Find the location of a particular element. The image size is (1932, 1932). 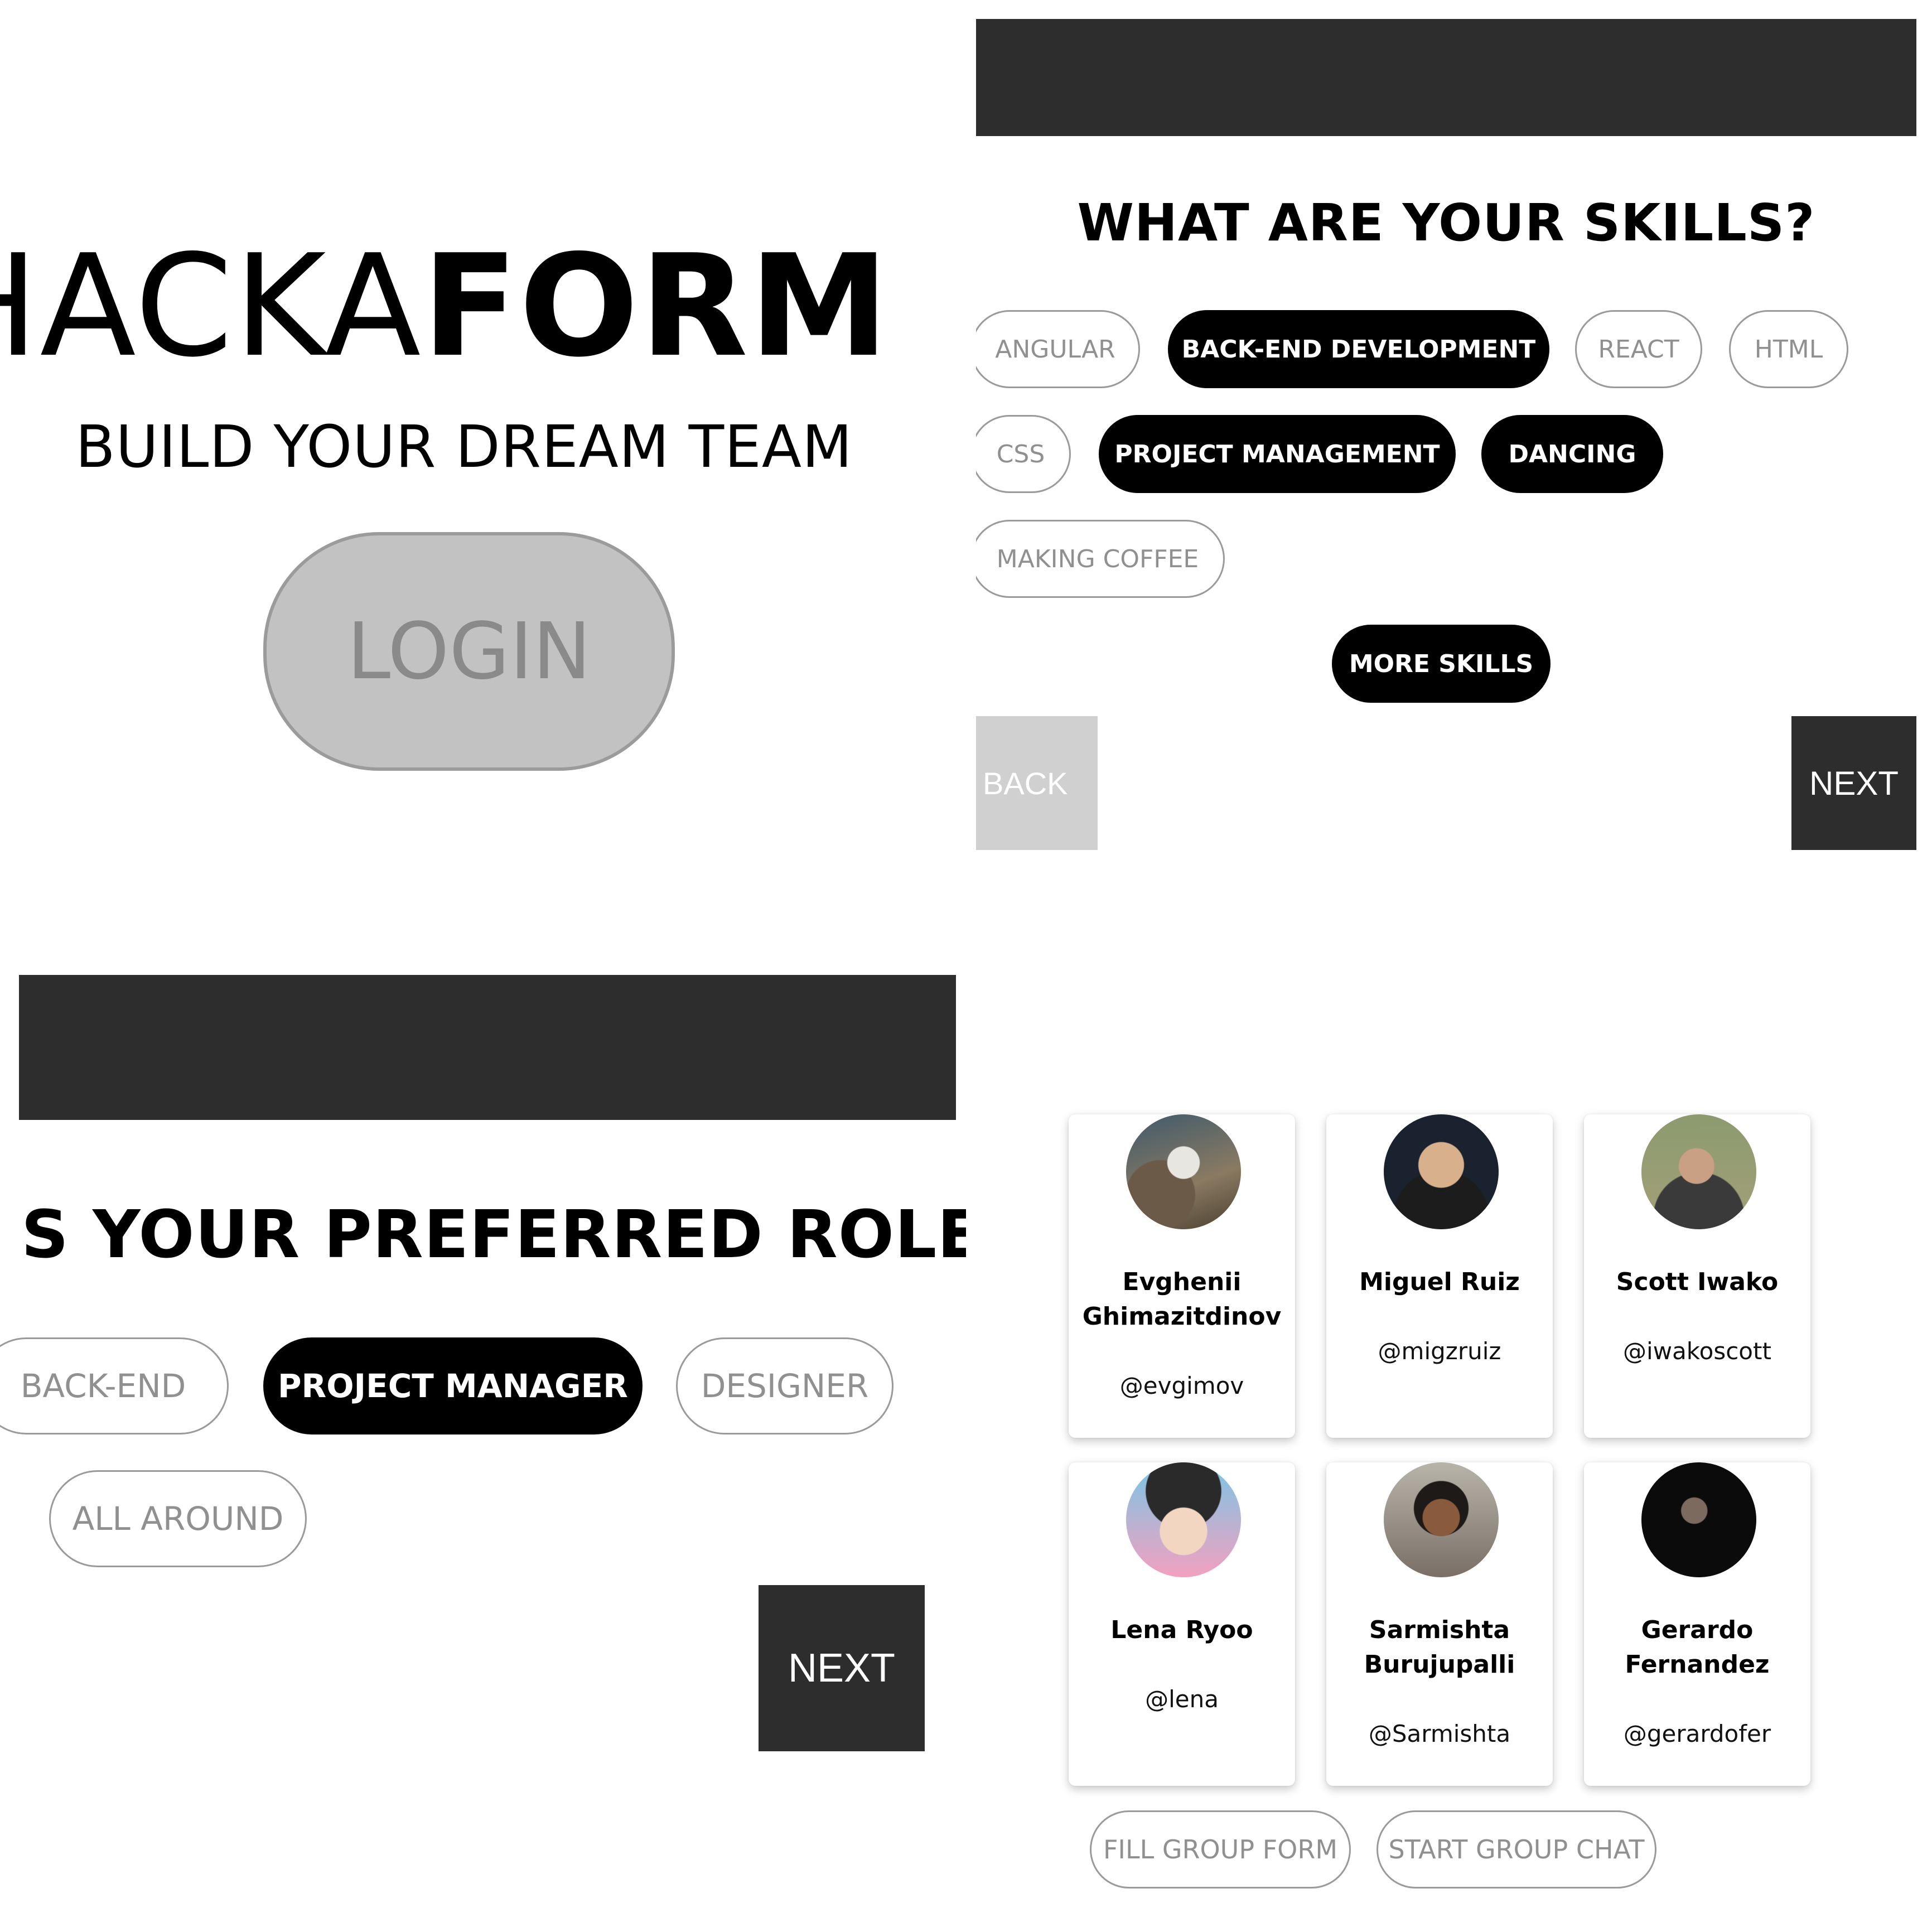

member-name: Sarmishta Burujupalli is located at coordinates (1439, 1647).